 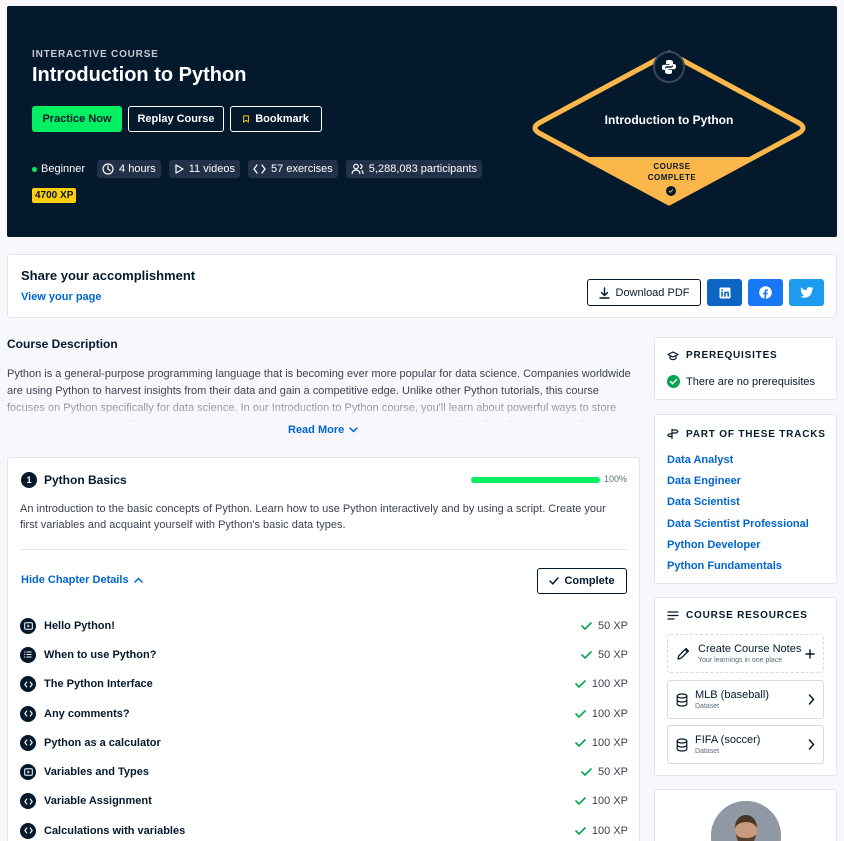 What do you see at coordinates (738, 504) in the screenshot?
I see `track-link: Data Scientist` at bounding box center [738, 504].